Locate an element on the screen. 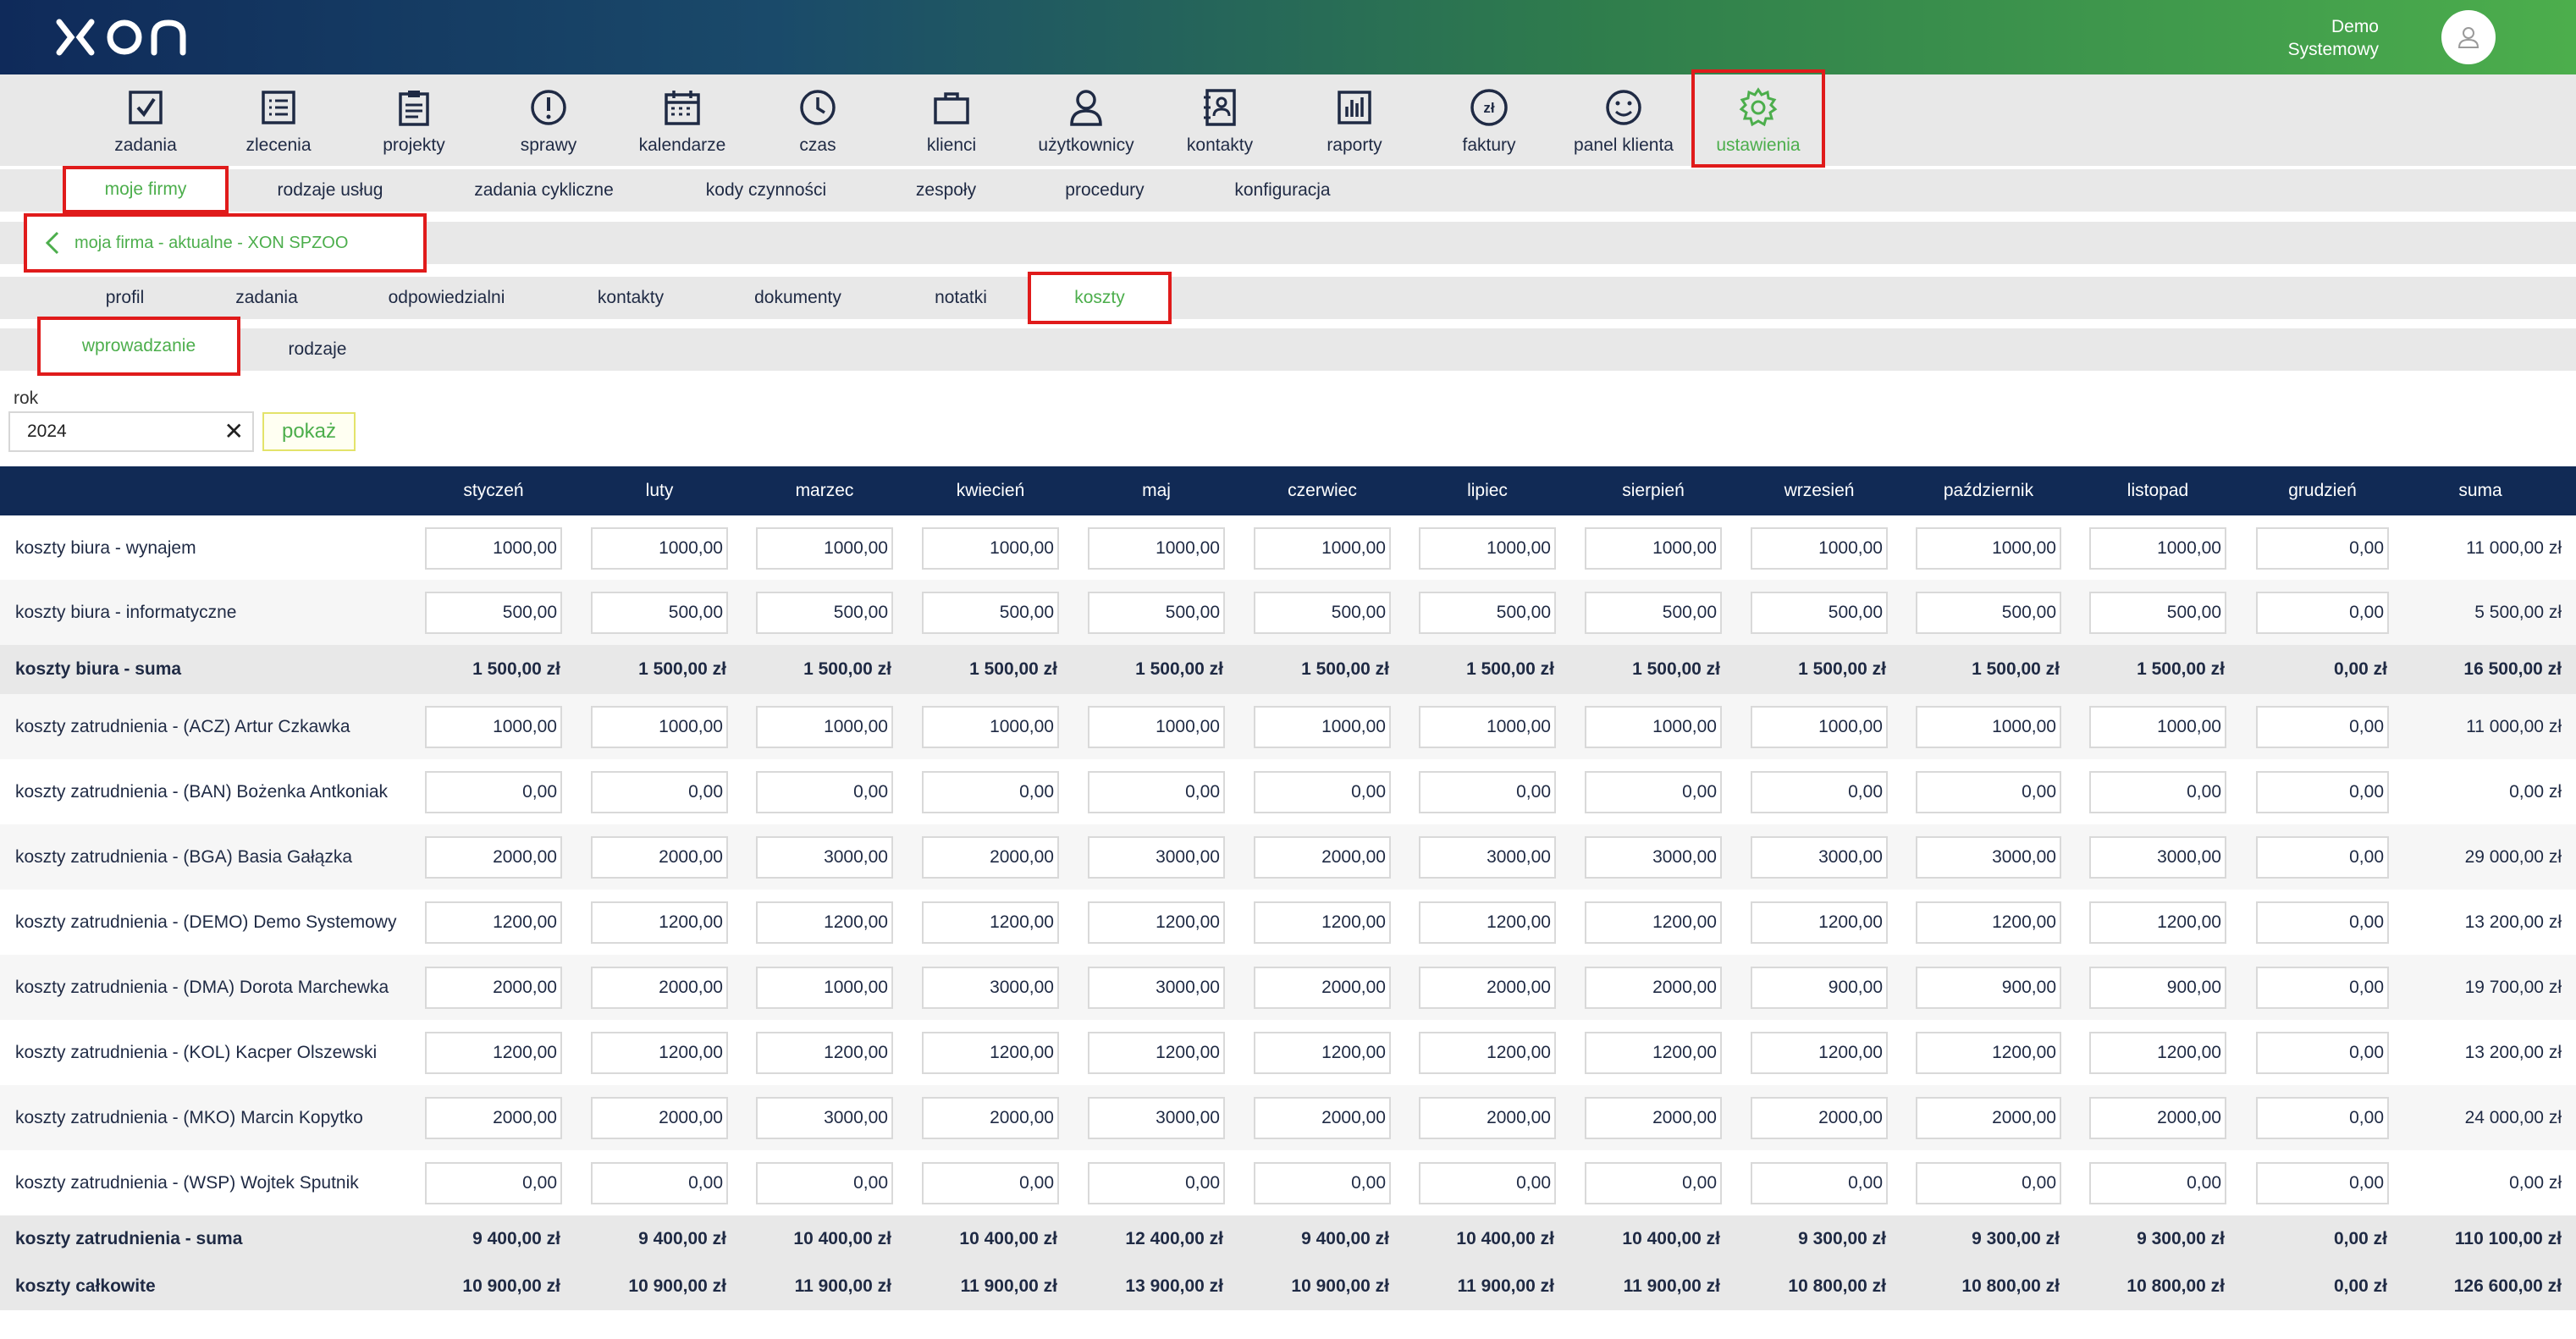 This screenshot has width=2576, height=1339. tab-dokumenty: dokumenty is located at coordinates (798, 298).